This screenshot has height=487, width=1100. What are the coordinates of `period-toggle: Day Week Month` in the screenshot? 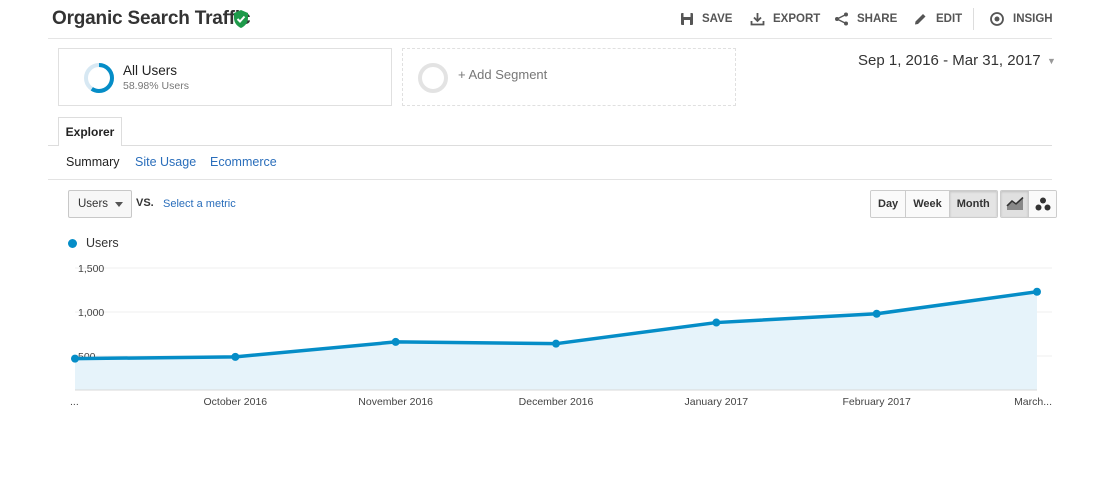 It's located at (934, 204).